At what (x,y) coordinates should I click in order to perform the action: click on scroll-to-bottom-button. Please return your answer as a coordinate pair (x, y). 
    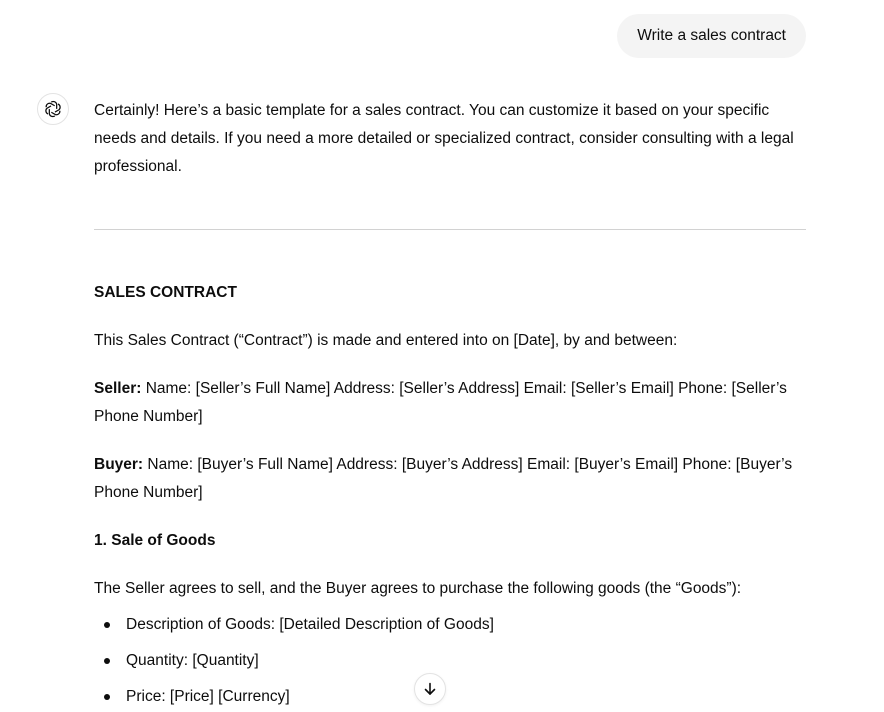
    Looking at the image, I should click on (430, 689).